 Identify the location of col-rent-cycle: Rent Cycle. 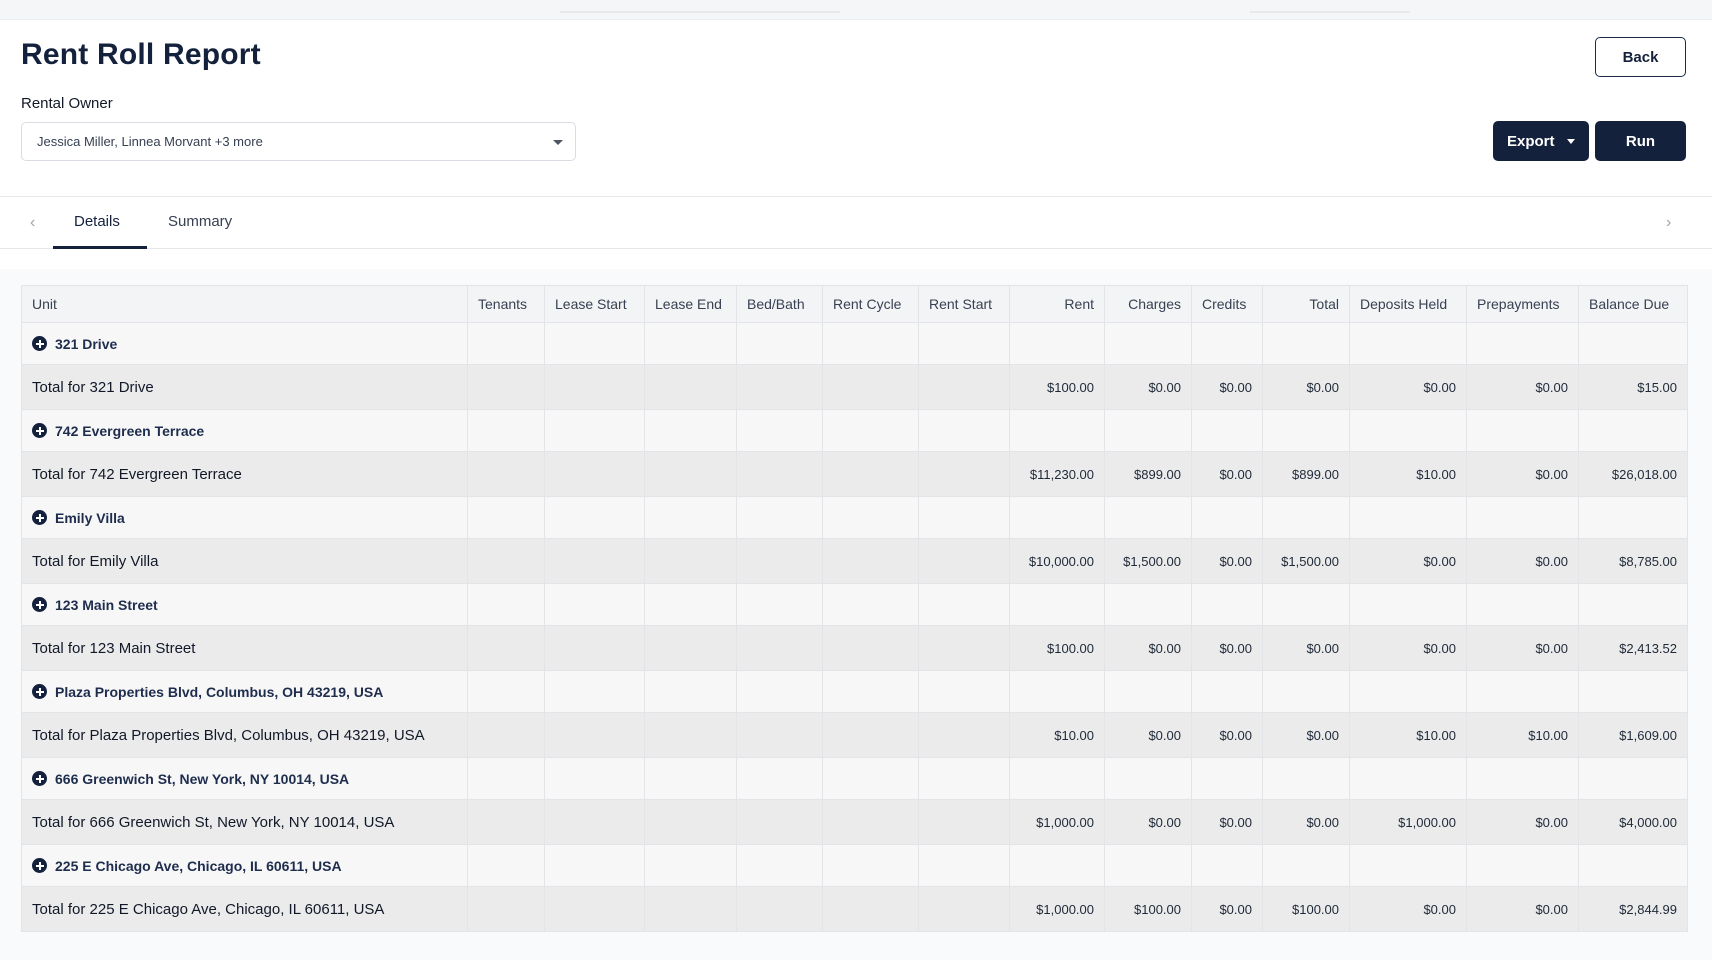
(870, 304).